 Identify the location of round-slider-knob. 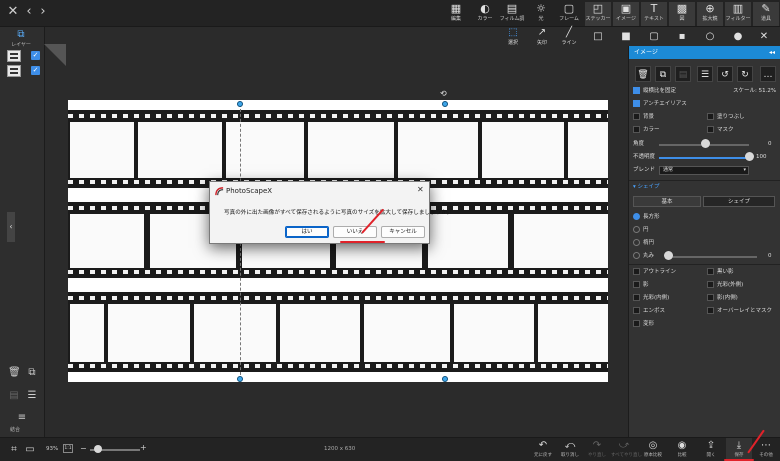
(668, 255).